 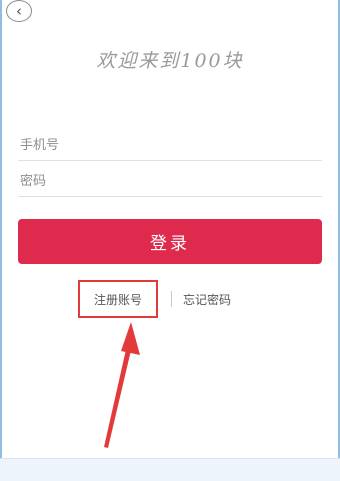 I want to click on bottom-bar, so click(x=170, y=469).